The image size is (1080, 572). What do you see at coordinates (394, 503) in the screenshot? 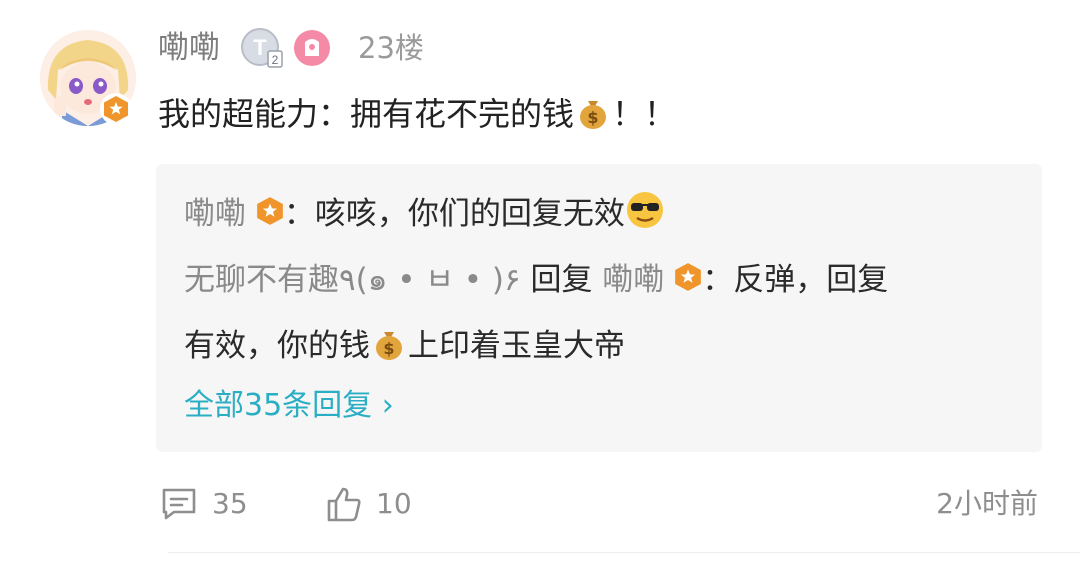
I see `like-count: 10` at bounding box center [394, 503].